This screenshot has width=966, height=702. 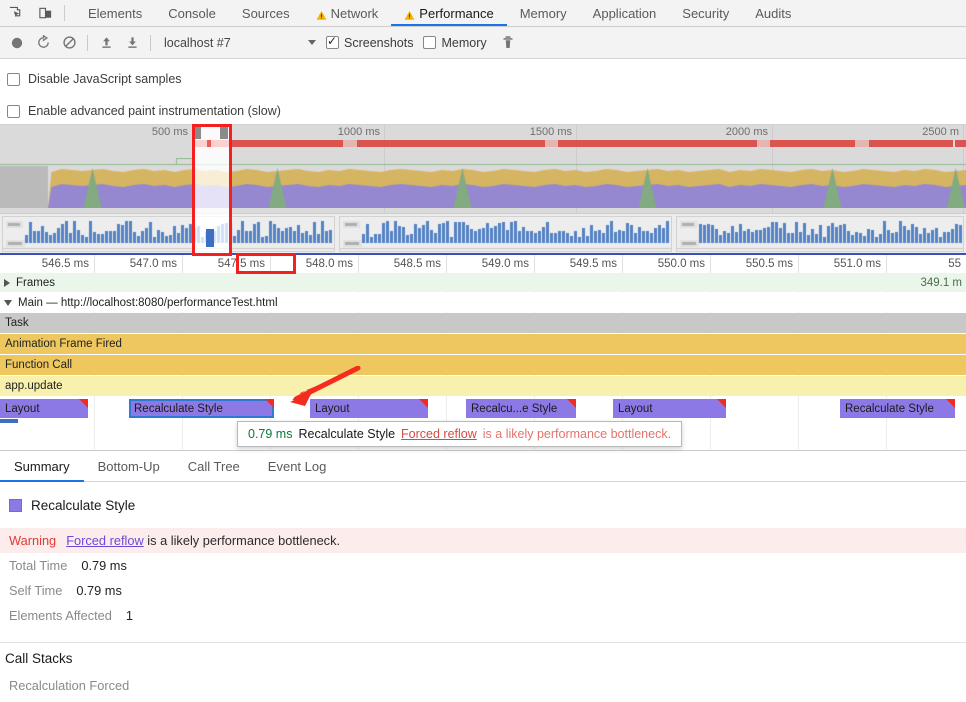 I want to click on tab-label: Memory, so click(x=543, y=13).